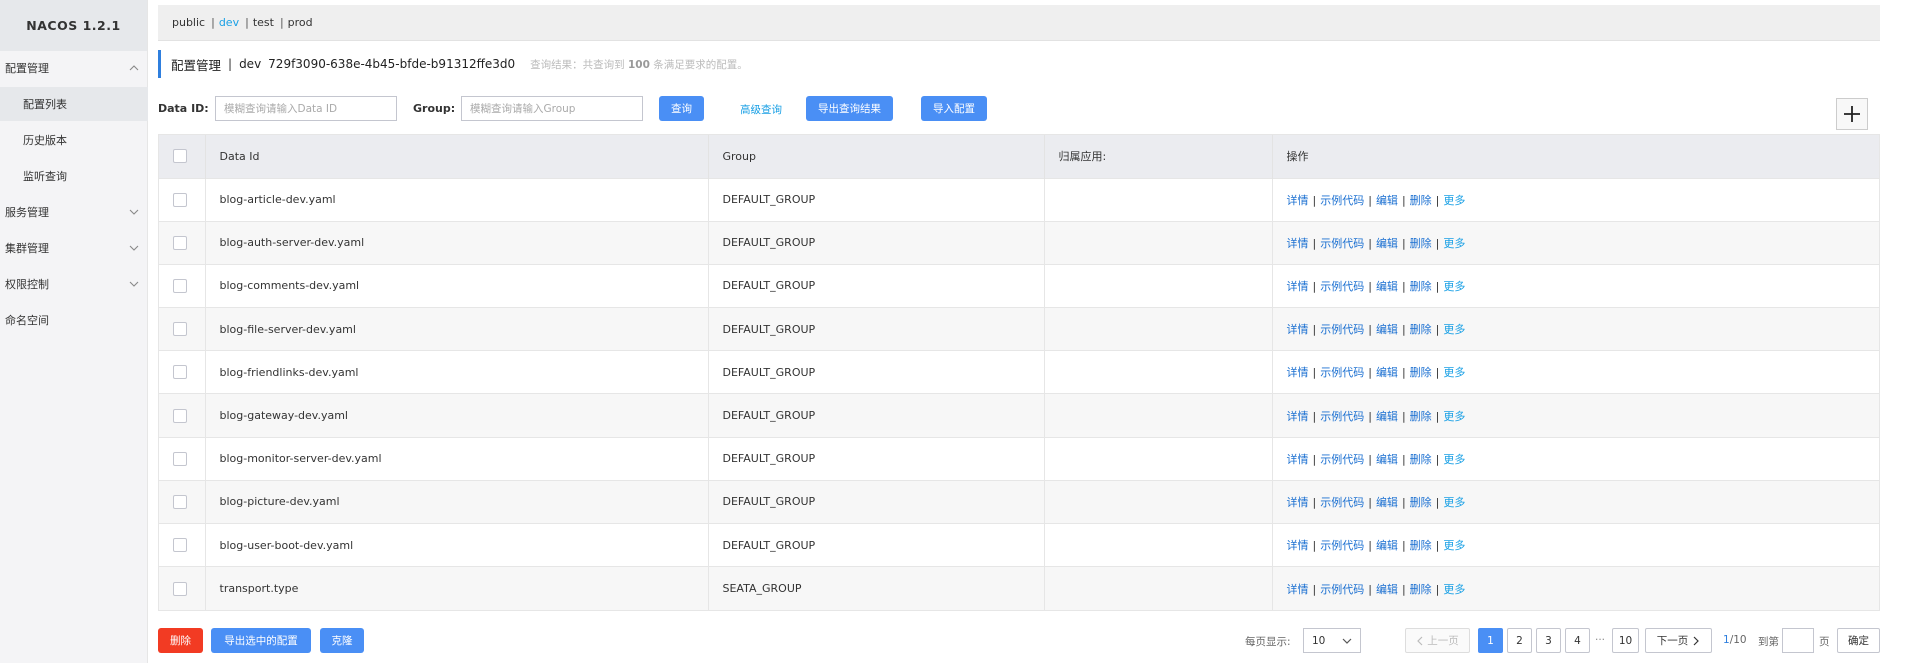 The height and width of the screenshot is (663, 1910). What do you see at coordinates (1858, 640) in the screenshot?
I see `goto-confirm-button: 确定` at bounding box center [1858, 640].